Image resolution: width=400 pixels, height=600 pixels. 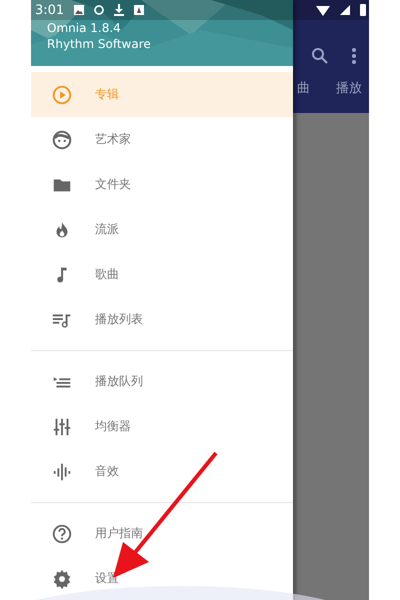 What do you see at coordinates (354, 56) in the screenshot?
I see `more-icon` at bounding box center [354, 56].